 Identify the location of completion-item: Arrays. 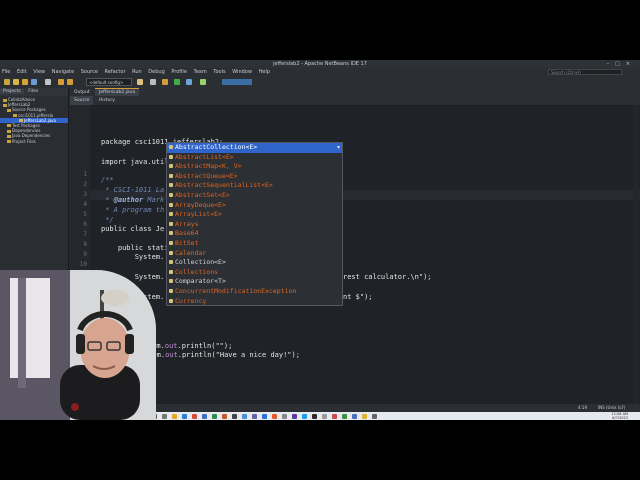
(254, 225).